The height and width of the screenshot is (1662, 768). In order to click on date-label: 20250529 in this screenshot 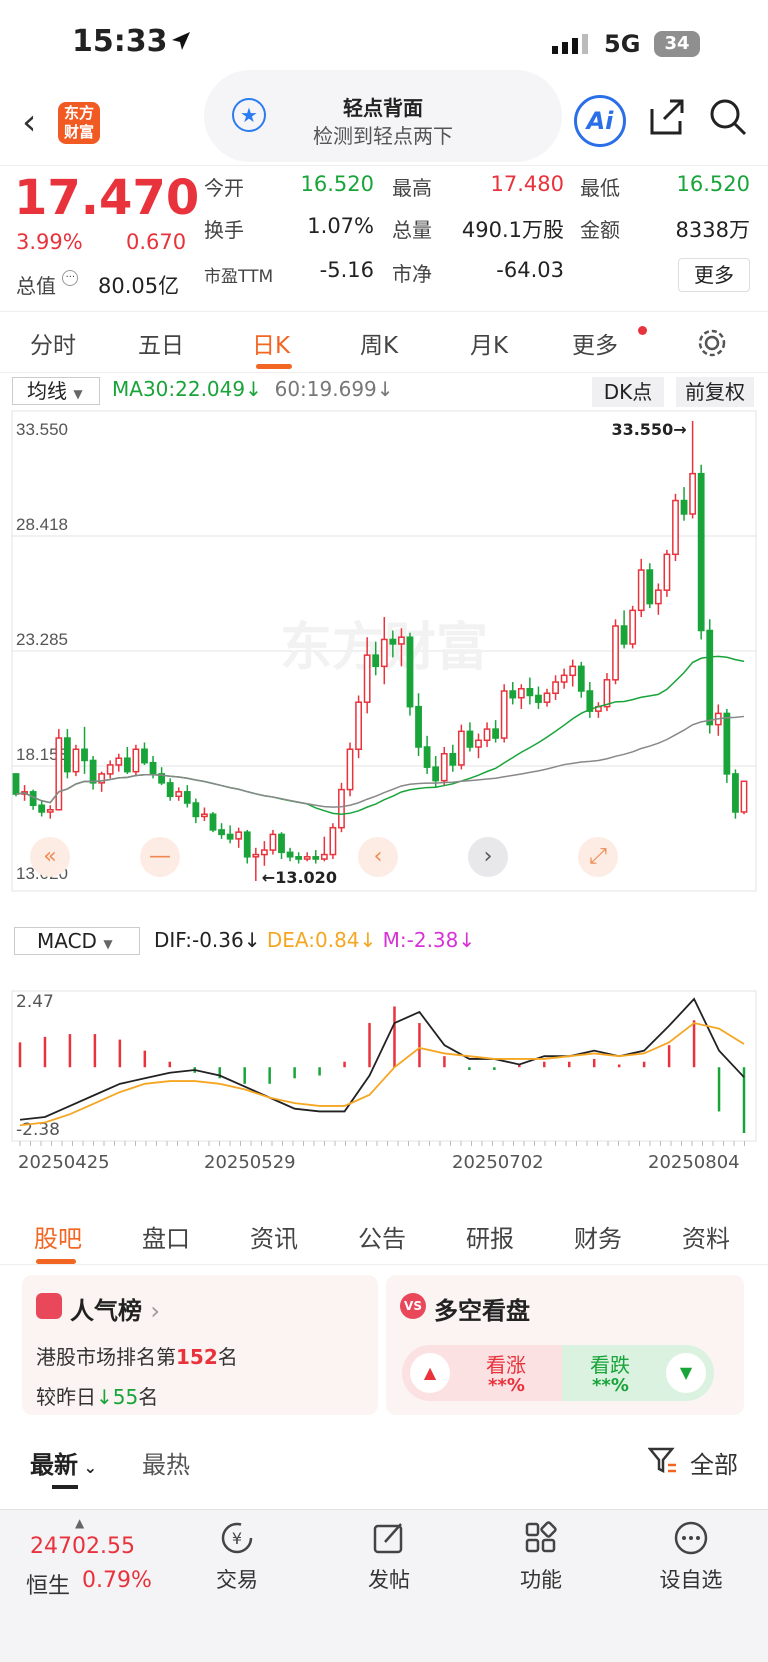, I will do `click(250, 1162)`.